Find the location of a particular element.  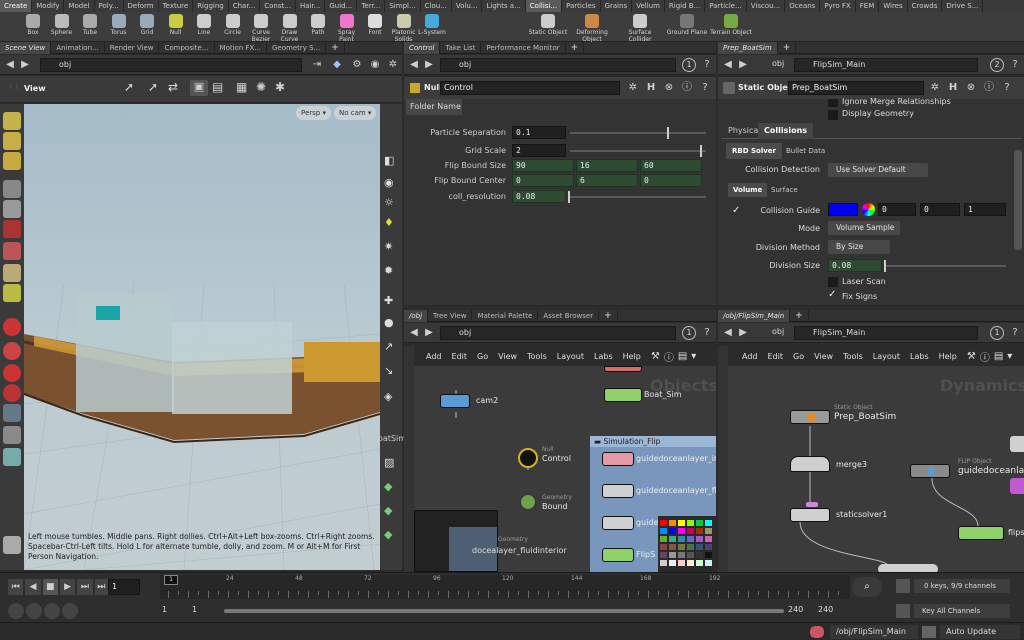

bulb-icon: ♦ is located at coordinates (391, 223).